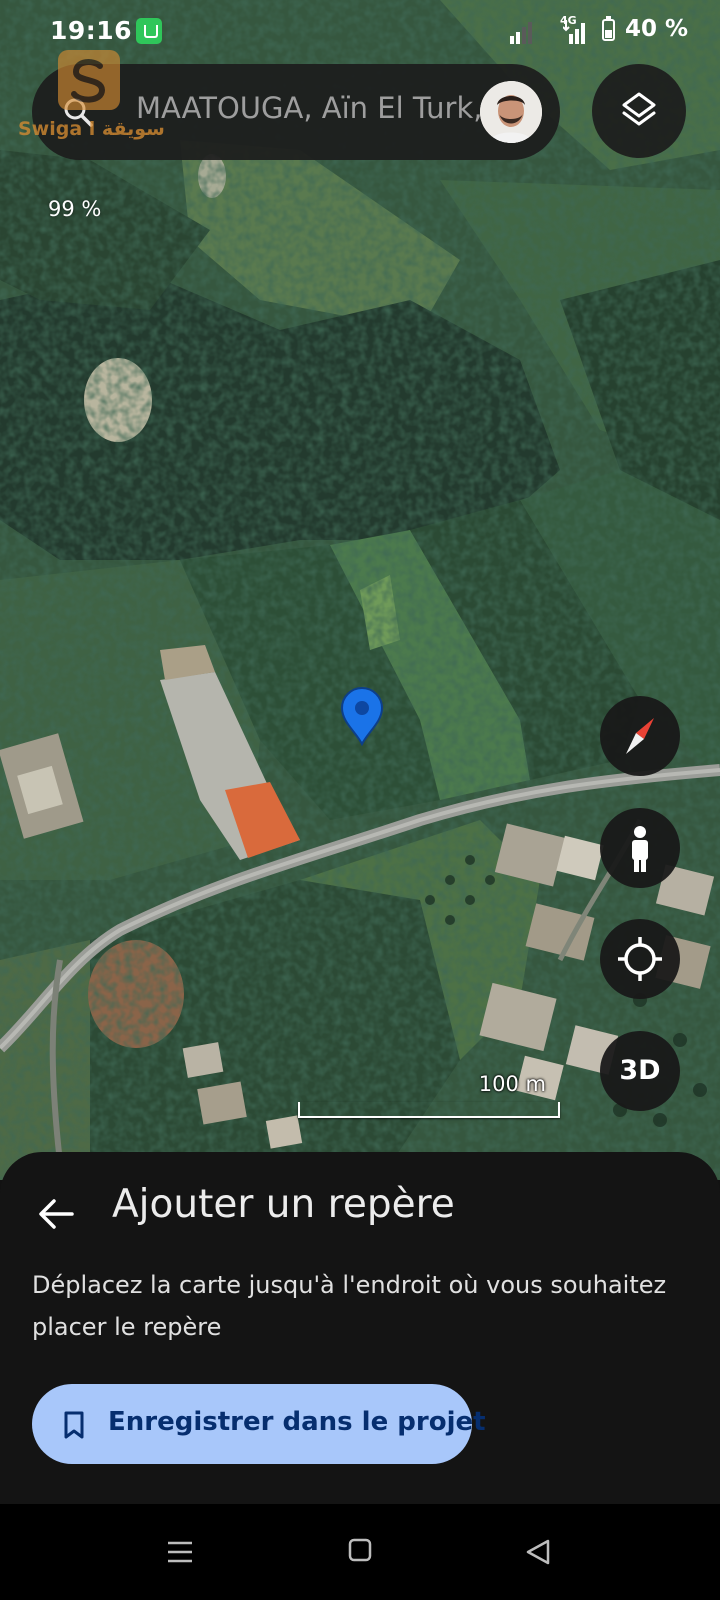 This screenshot has width=720, height=1600. I want to click on 3d-view-button: 3D, so click(640, 1071).